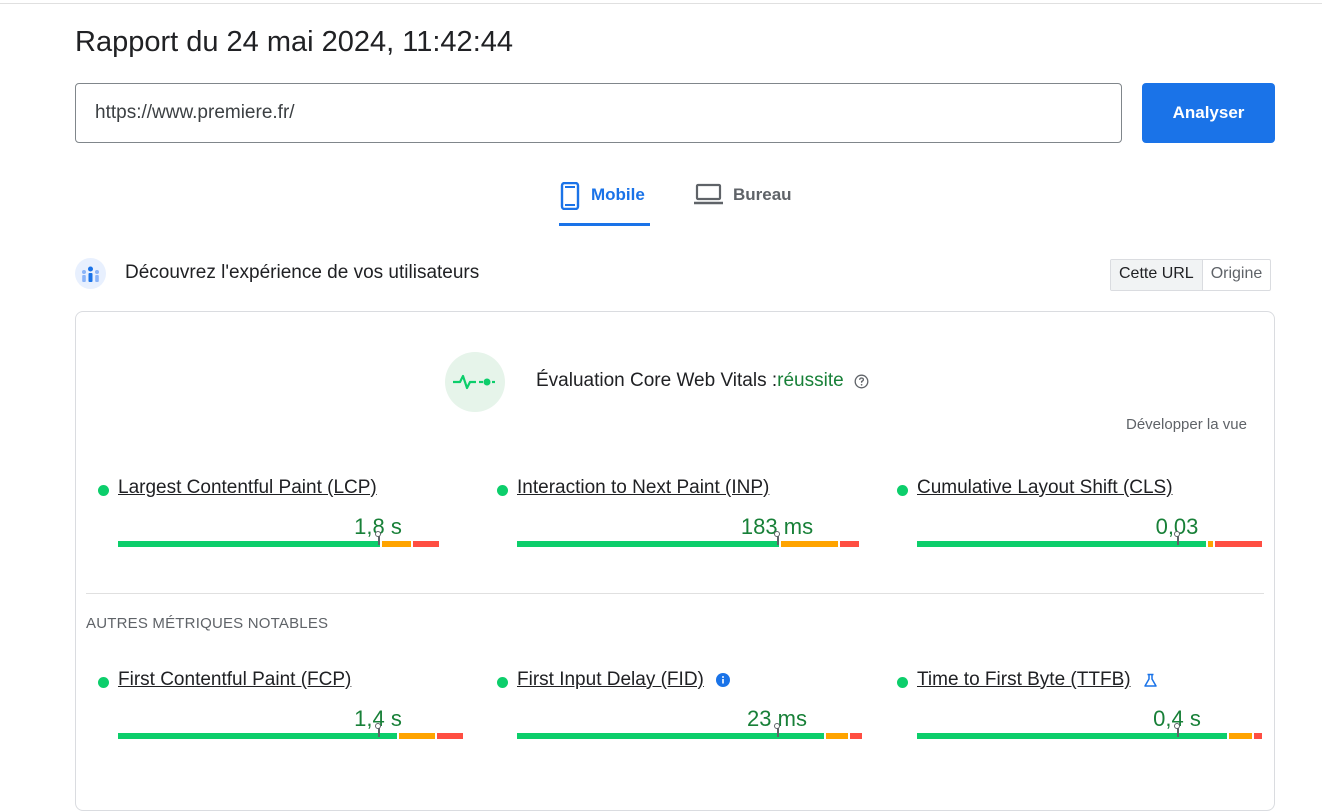 Image resolution: width=1322 pixels, height=811 pixels. I want to click on vitals-pulse-icon, so click(475, 382).